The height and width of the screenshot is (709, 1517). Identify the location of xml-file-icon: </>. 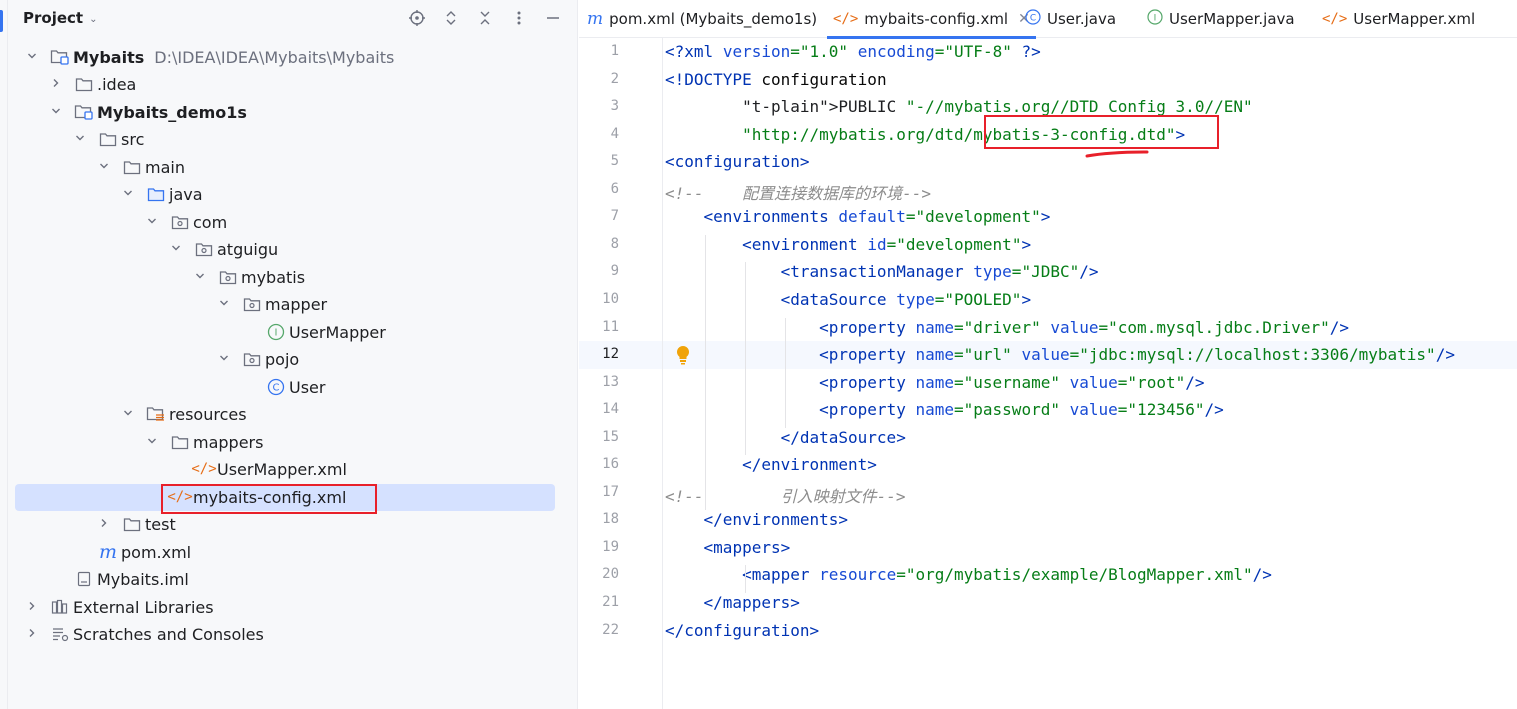
(846, 19).